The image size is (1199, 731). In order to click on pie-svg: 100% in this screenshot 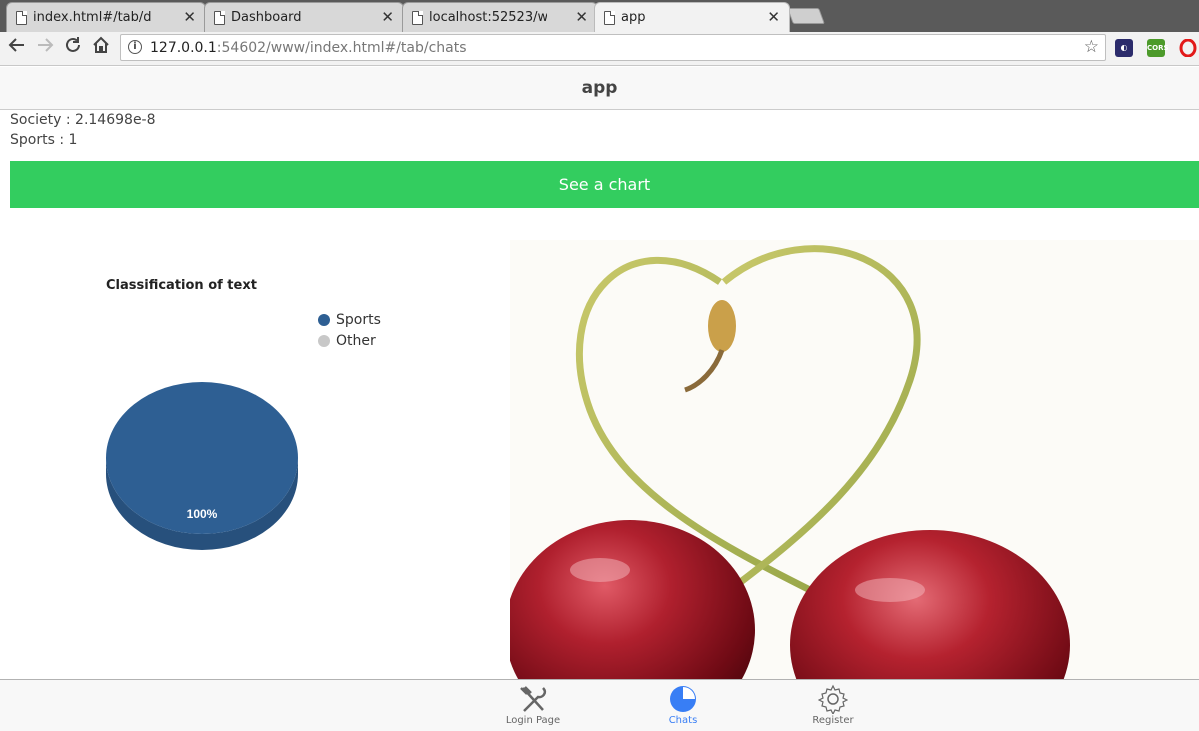, I will do `click(202, 466)`.